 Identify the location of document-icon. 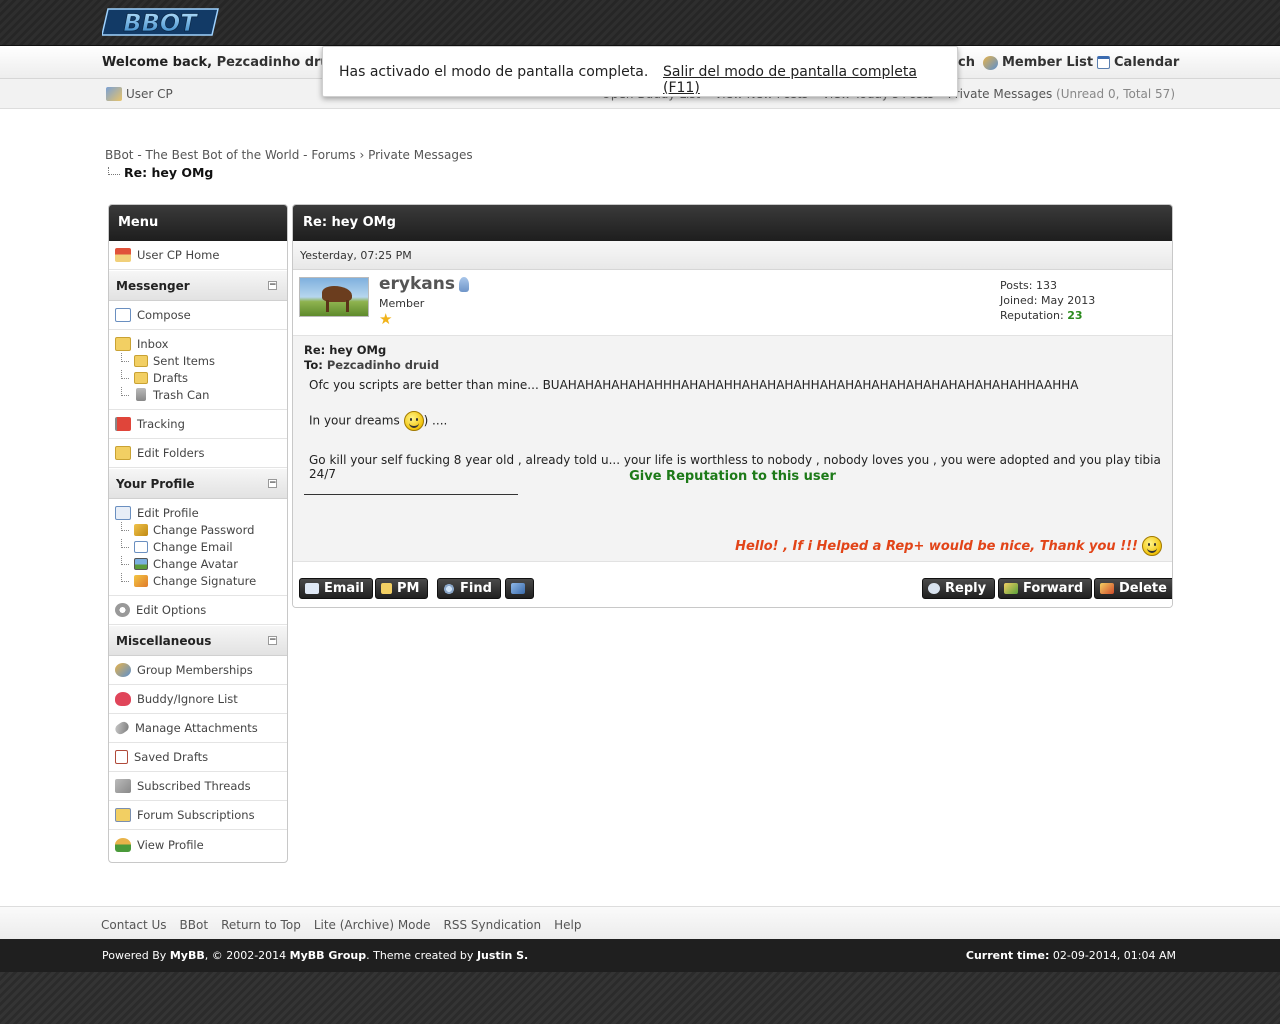
(121, 757).